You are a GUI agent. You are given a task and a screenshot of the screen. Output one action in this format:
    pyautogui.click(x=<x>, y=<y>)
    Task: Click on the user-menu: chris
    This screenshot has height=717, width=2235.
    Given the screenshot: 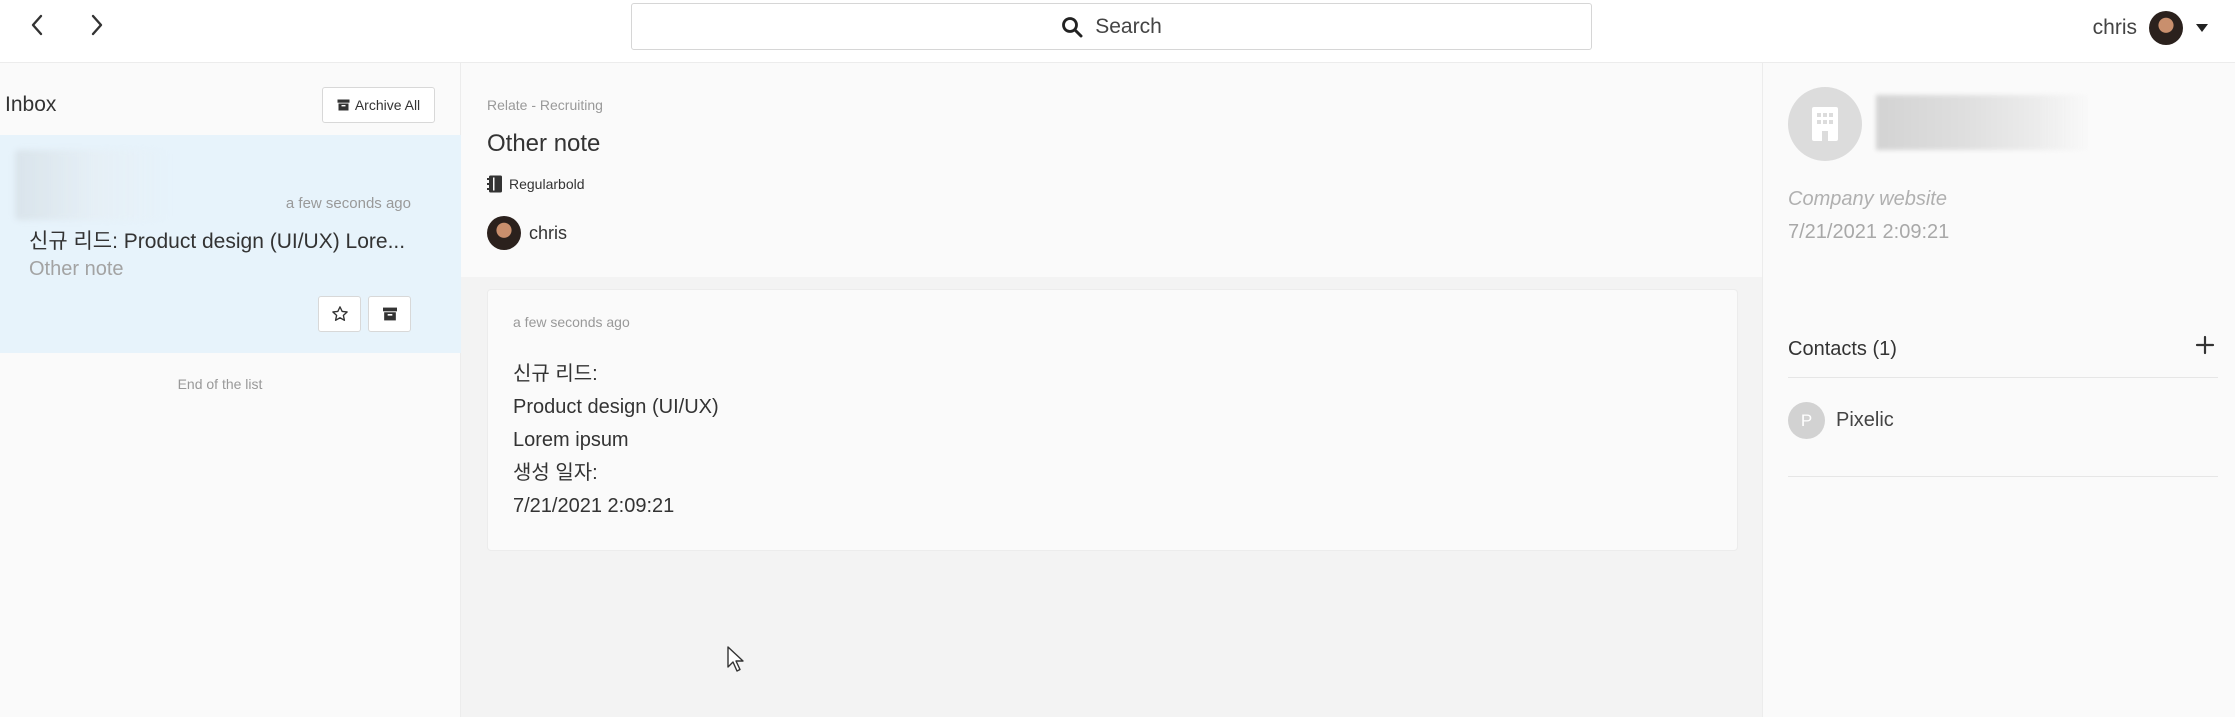 What is the action you would take?
    pyautogui.click(x=2151, y=28)
    